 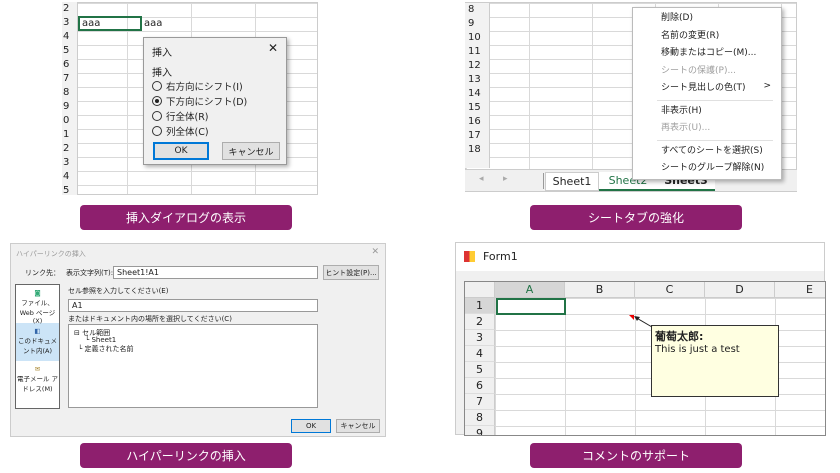 I want to click on app-icon, so click(x=469, y=256).